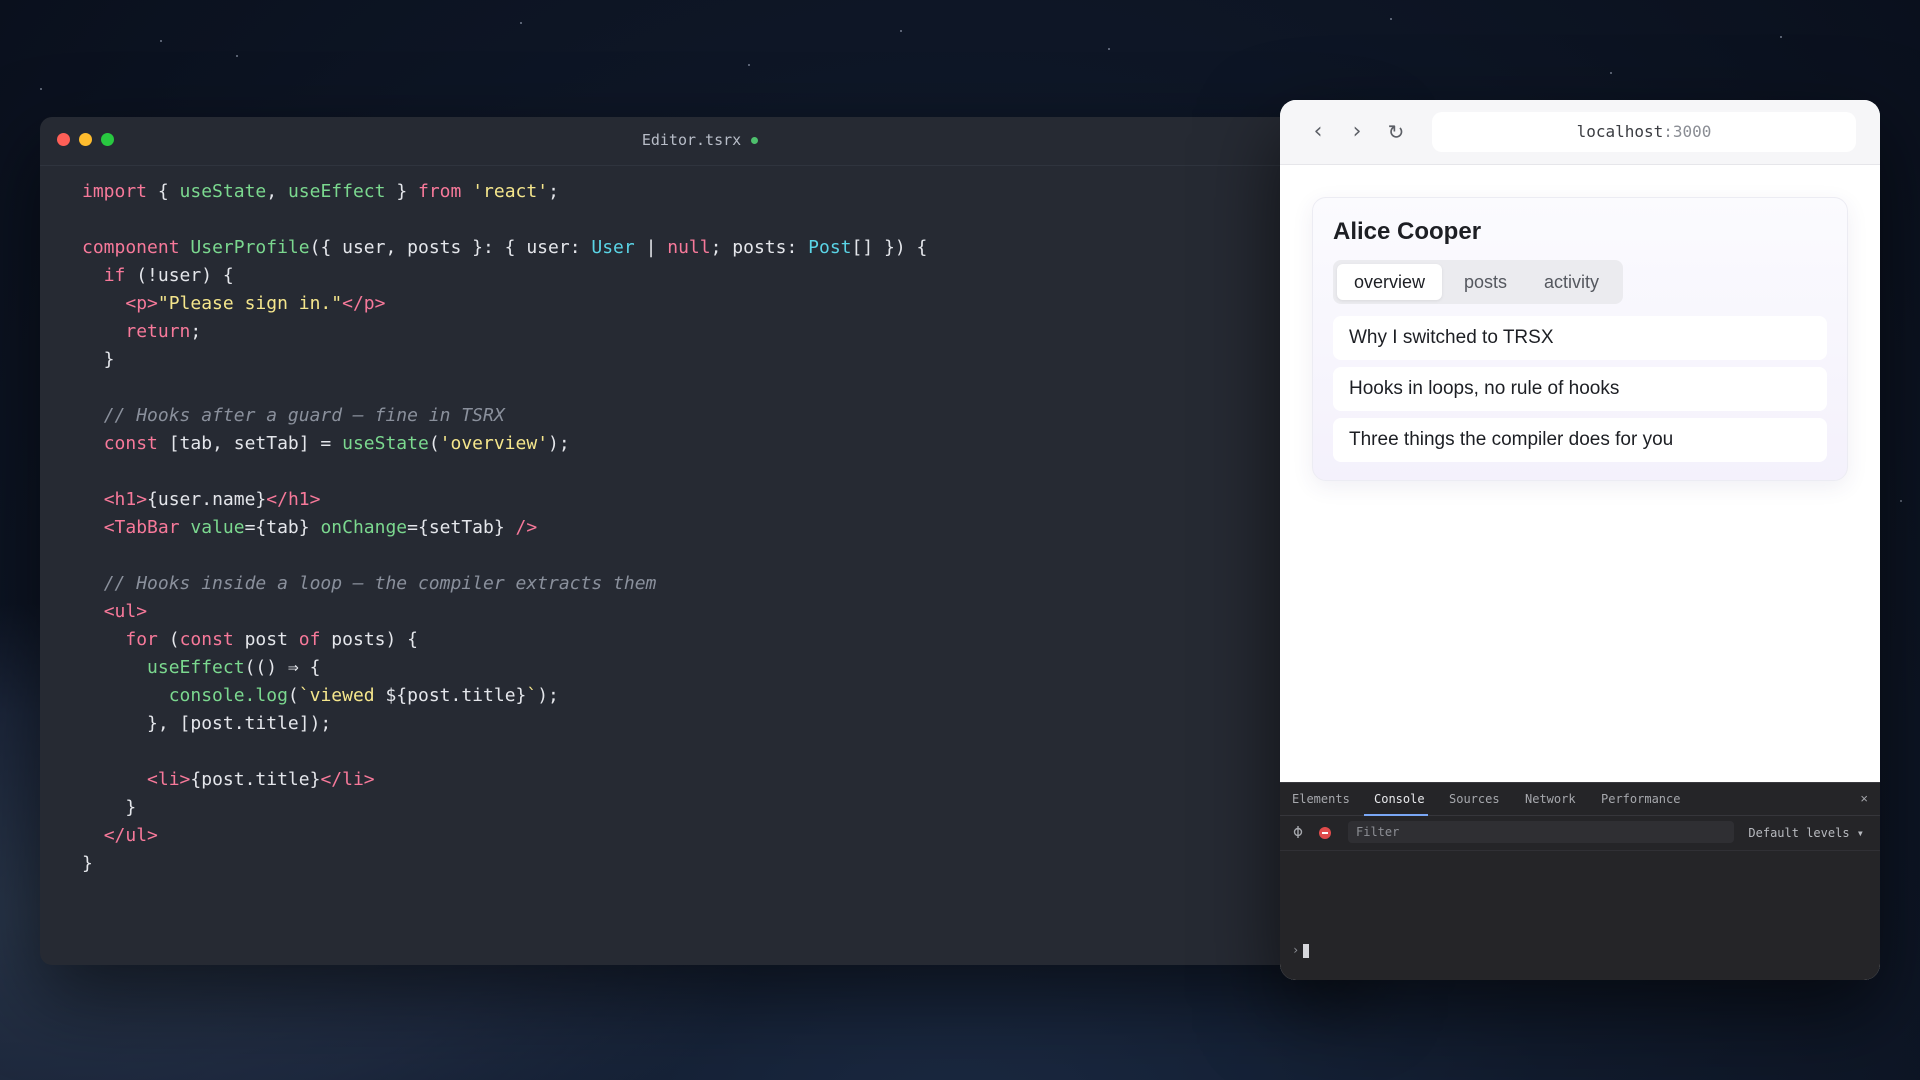 Image resolution: width=1920 pixels, height=1080 pixels. I want to click on code-line: <li>{post.title}</li>, so click(721, 780).